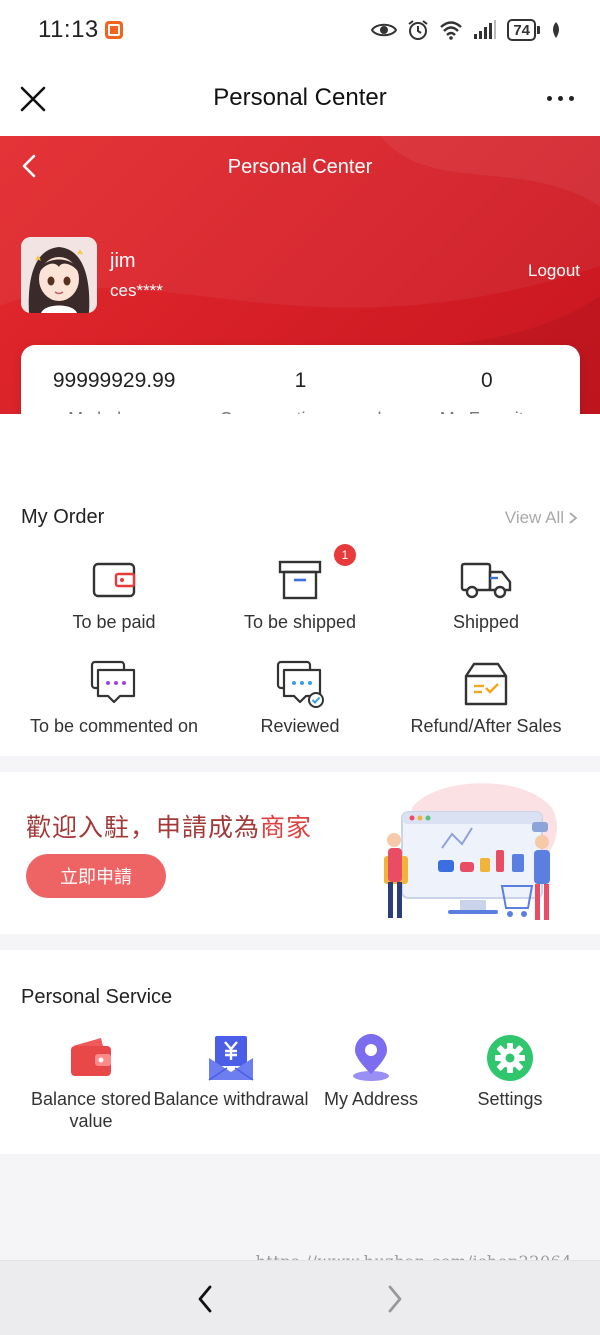 The image size is (600, 1335). What do you see at coordinates (470, 851) in the screenshot?
I see `shopping-illustration` at bounding box center [470, 851].